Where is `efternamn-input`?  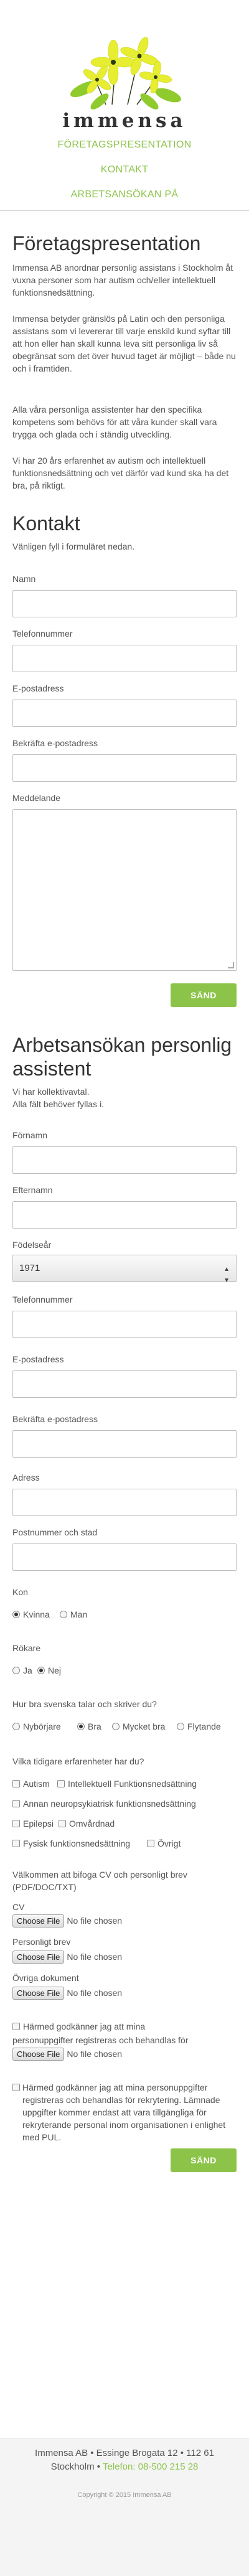 efternamn-input is located at coordinates (125, 1215).